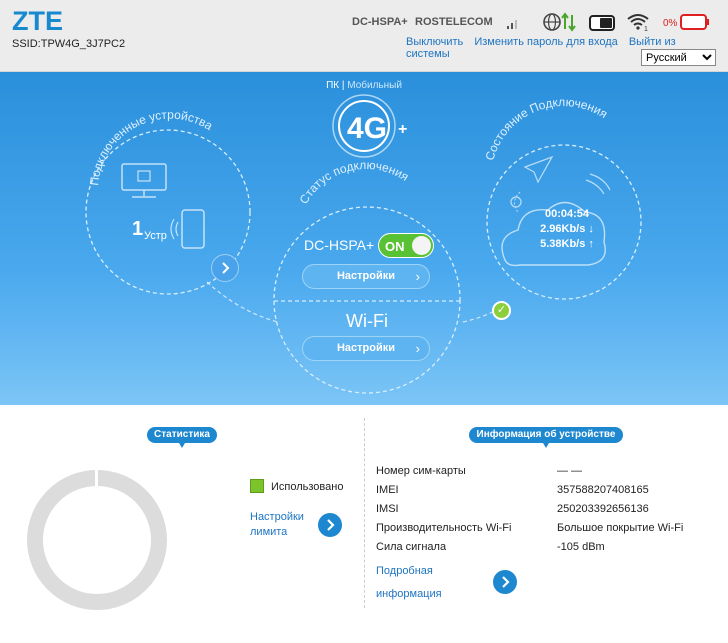 The height and width of the screenshot is (643, 728). What do you see at coordinates (444, 528) in the screenshot?
I see `wifi-performance-label: Производительность Wi-Fi` at bounding box center [444, 528].